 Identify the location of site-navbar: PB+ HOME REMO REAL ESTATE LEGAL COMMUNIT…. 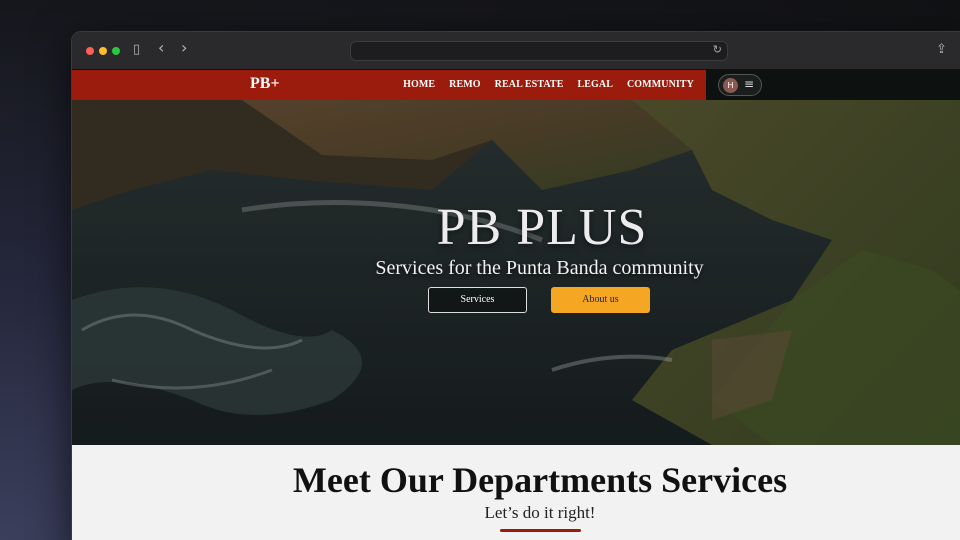
(389, 85).